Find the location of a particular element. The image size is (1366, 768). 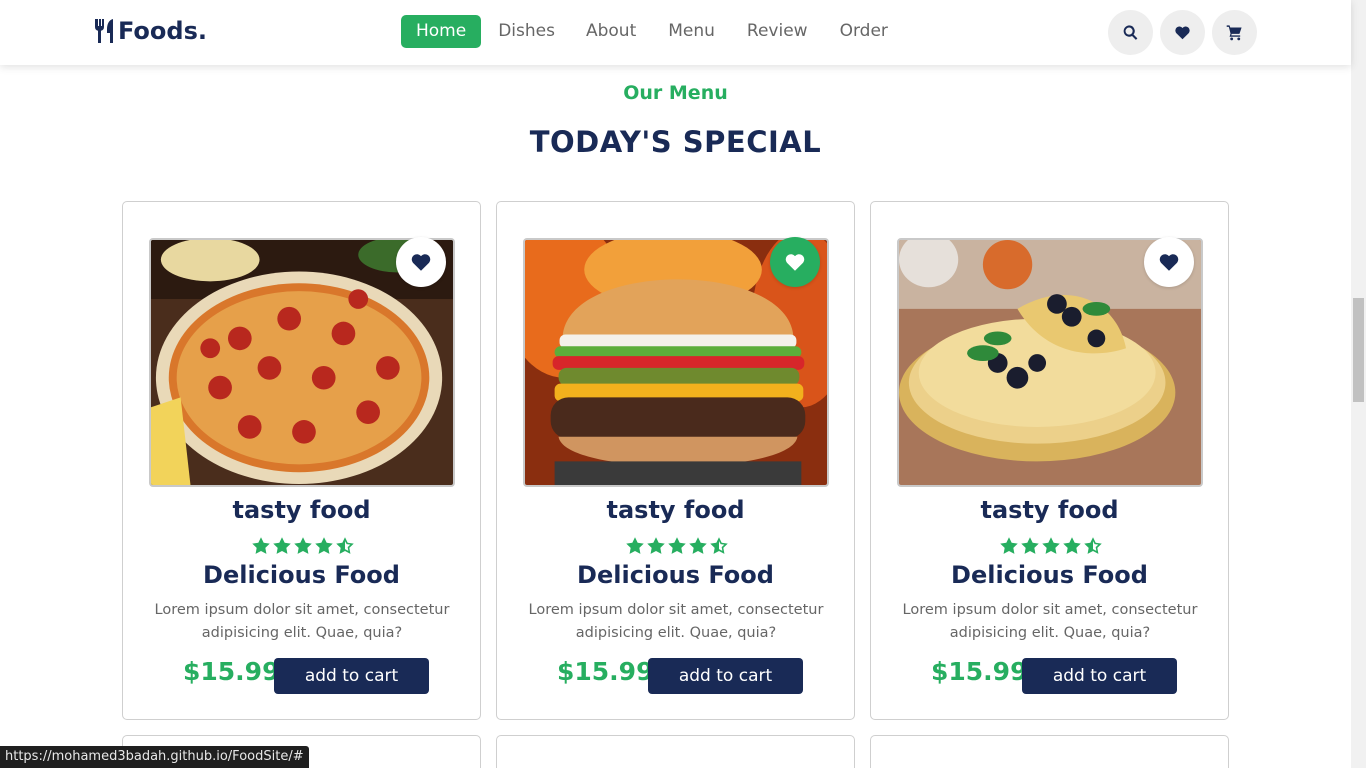

scrollbar-thumb is located at coordinates (1358, 350).